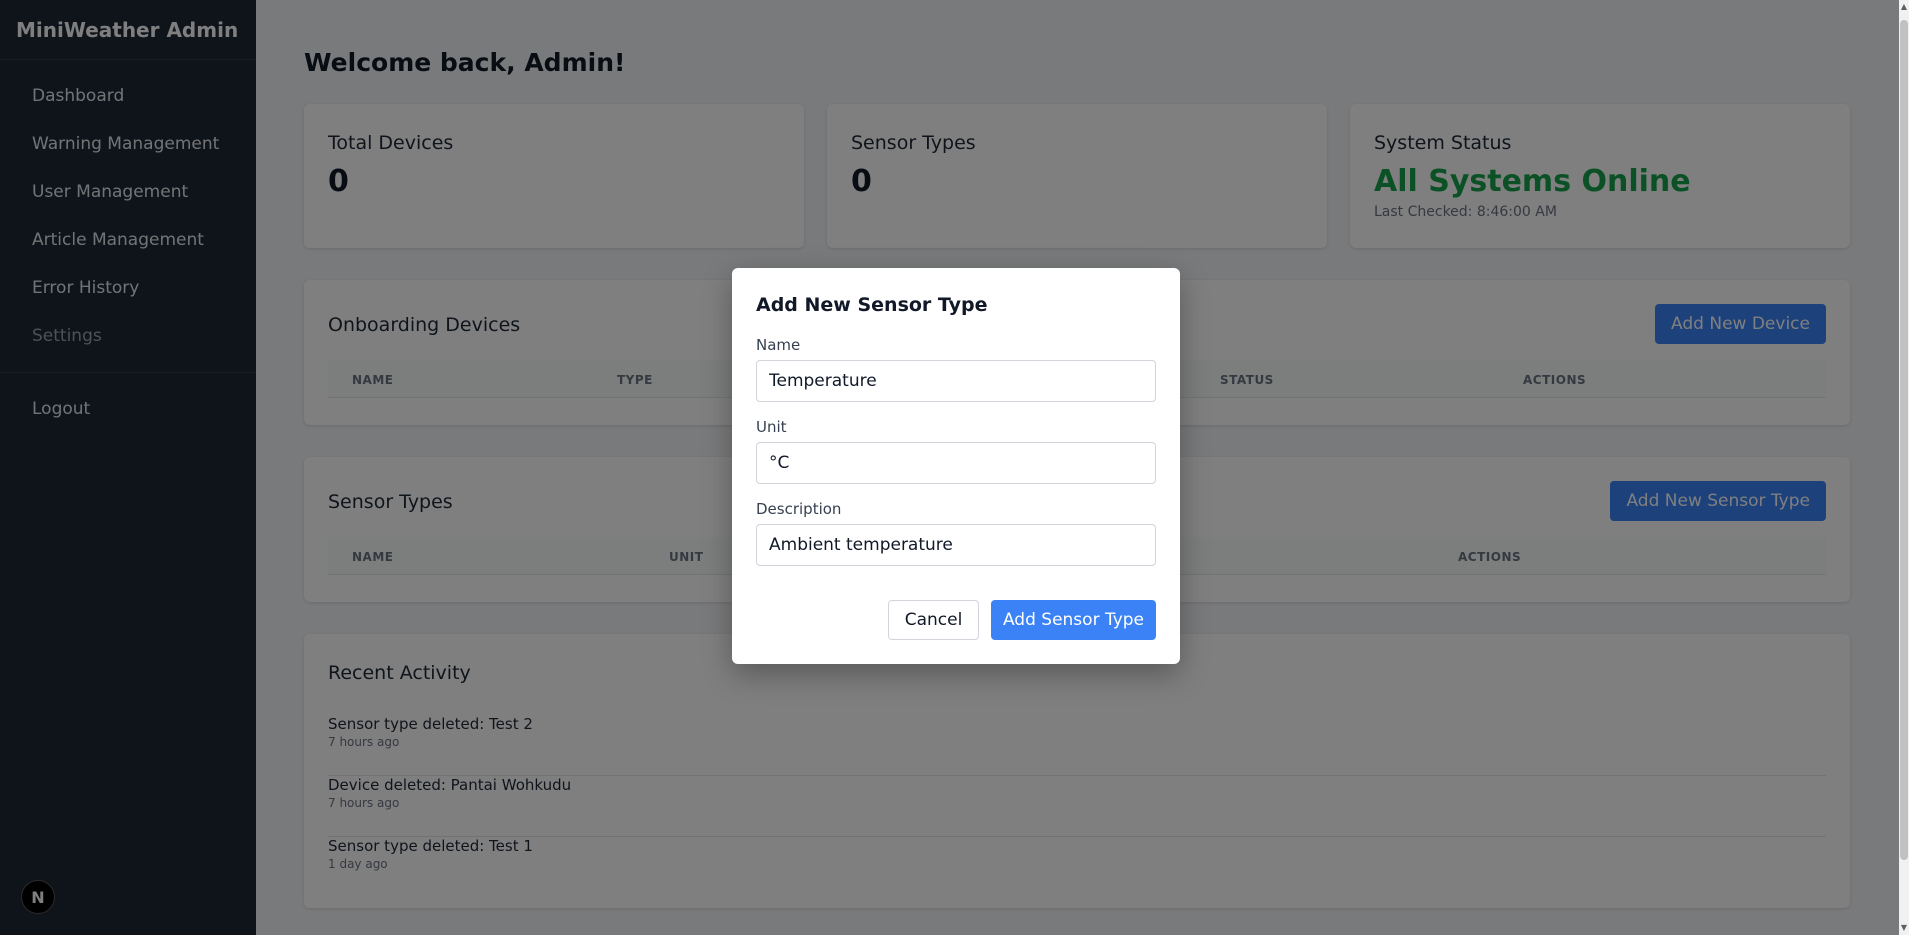  What do you see at coordinates (872, 305) in the screenshot?
I see `modal-title: Add New Sensor Type` at bounding box center [872, 305].